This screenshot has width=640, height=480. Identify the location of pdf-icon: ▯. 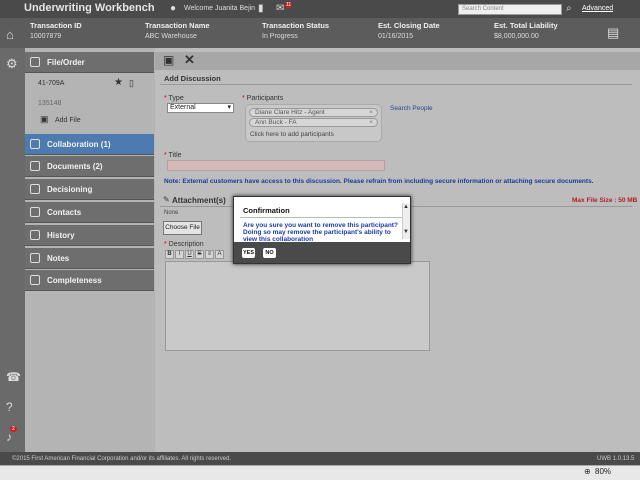
(131, 83).